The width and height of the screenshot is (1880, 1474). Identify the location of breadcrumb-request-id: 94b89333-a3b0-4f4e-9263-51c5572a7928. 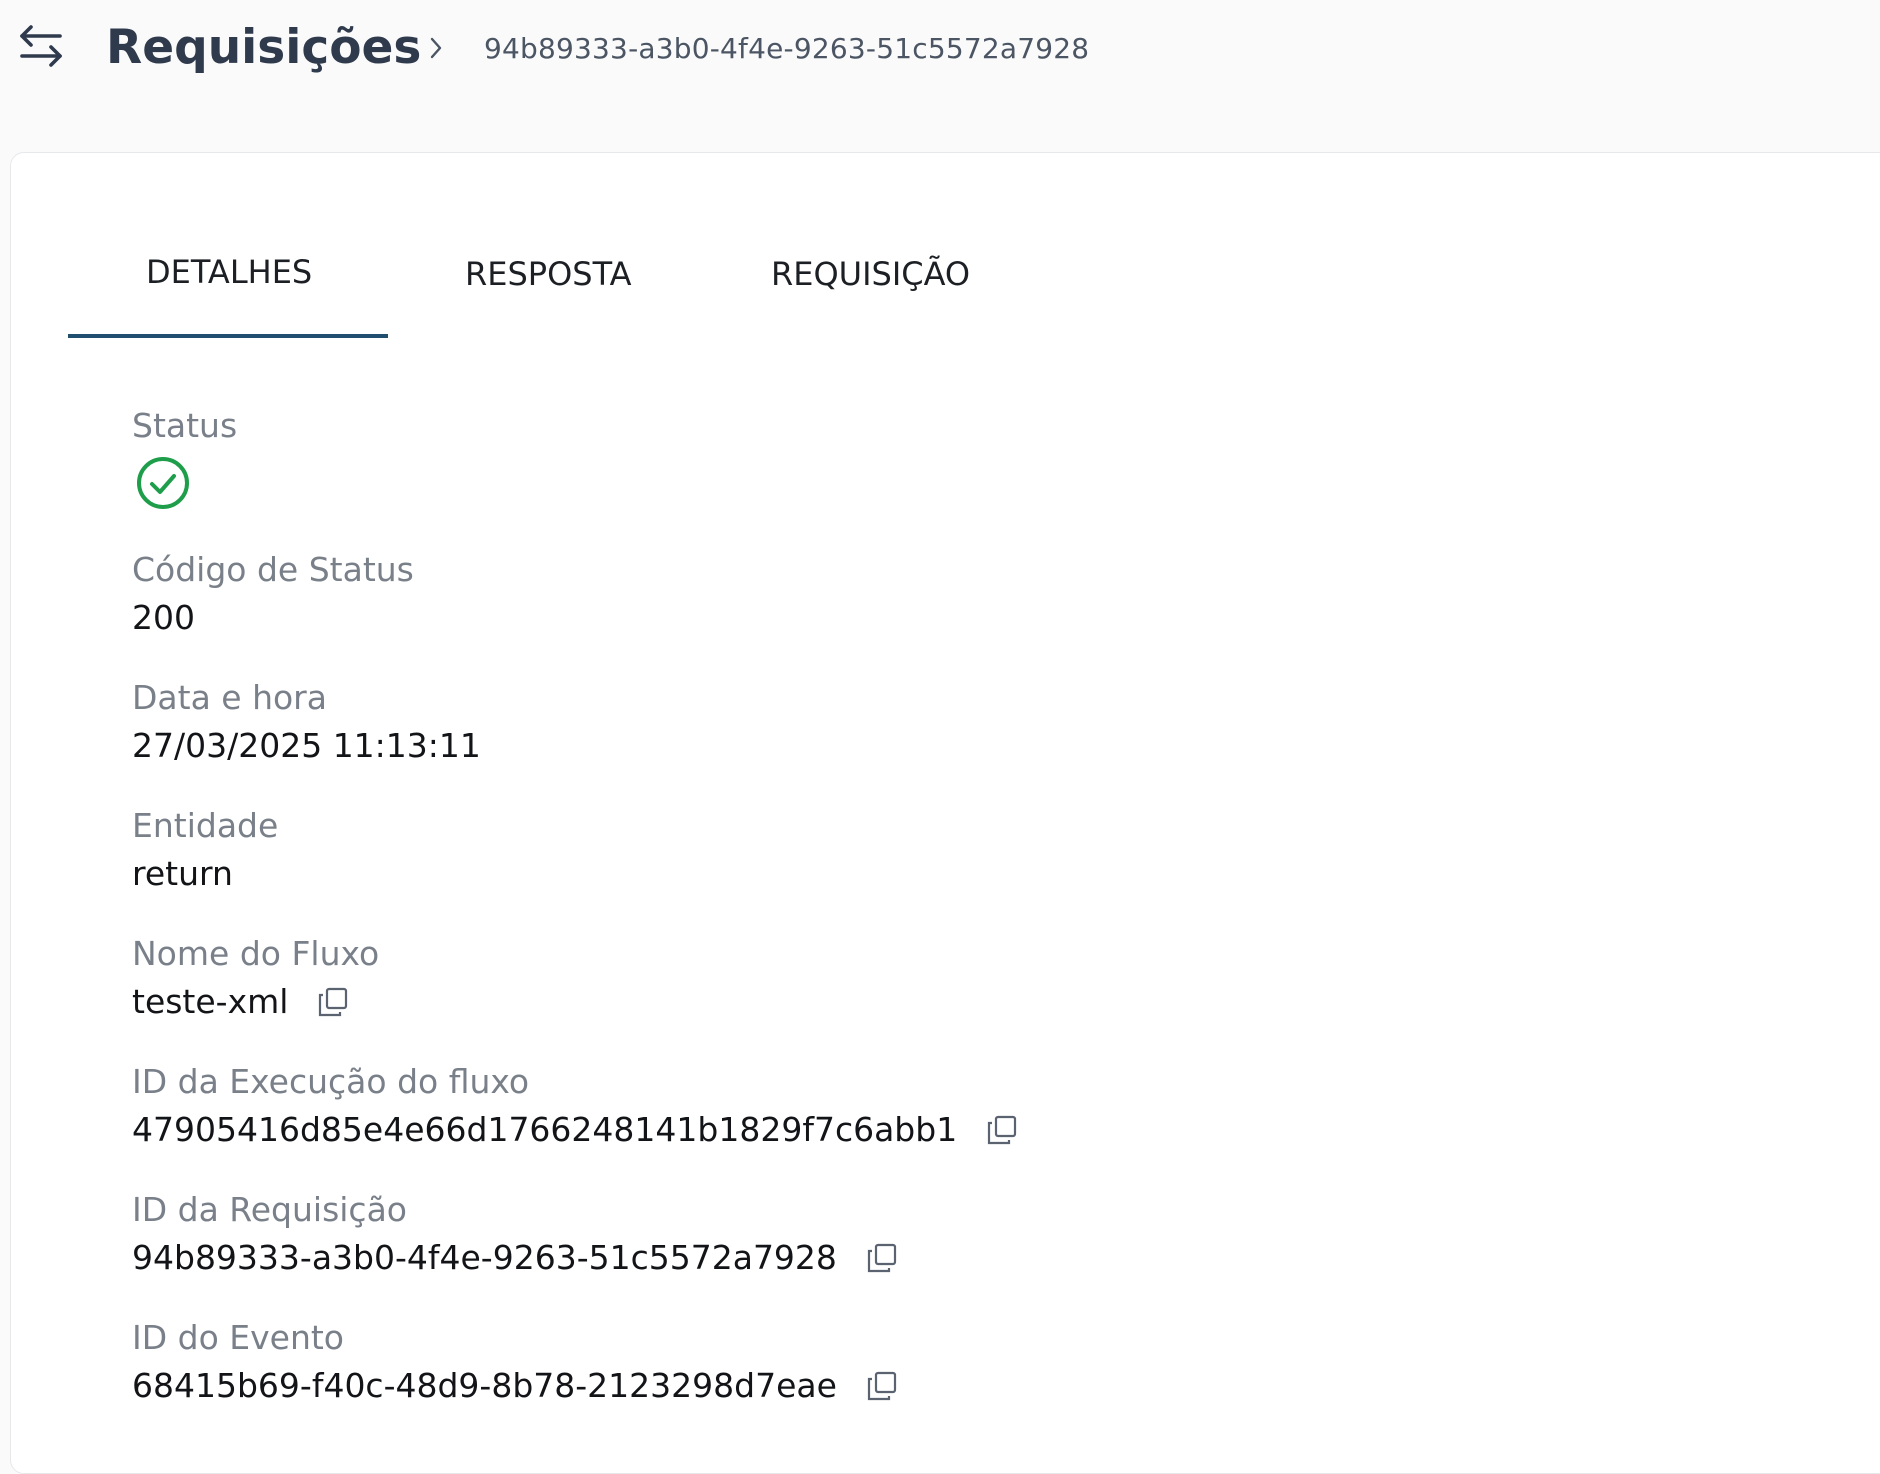
(786, 49).